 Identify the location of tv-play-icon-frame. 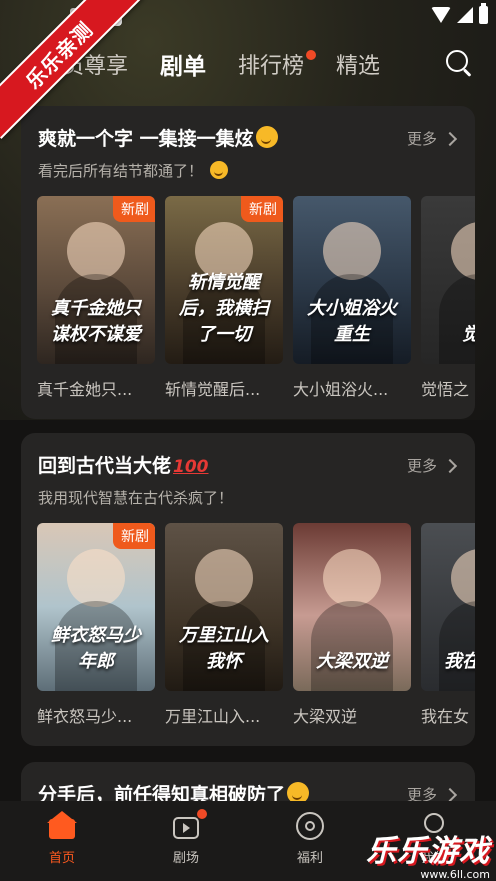
(186, 828).